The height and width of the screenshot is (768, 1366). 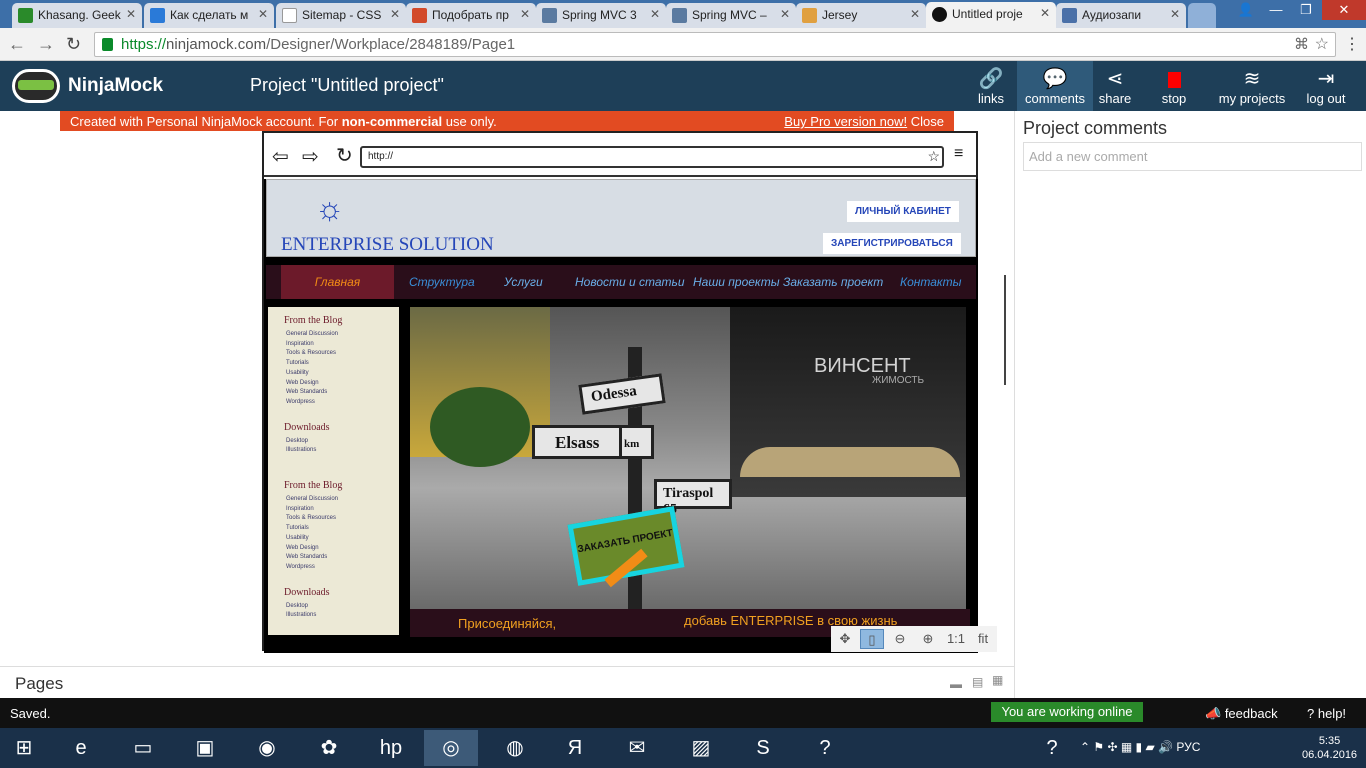 What do you see at coordinates (1352, 44) in the screenshot?
I see `chrome-menu-icon: ⋮` at bounding box center [1352, 44].